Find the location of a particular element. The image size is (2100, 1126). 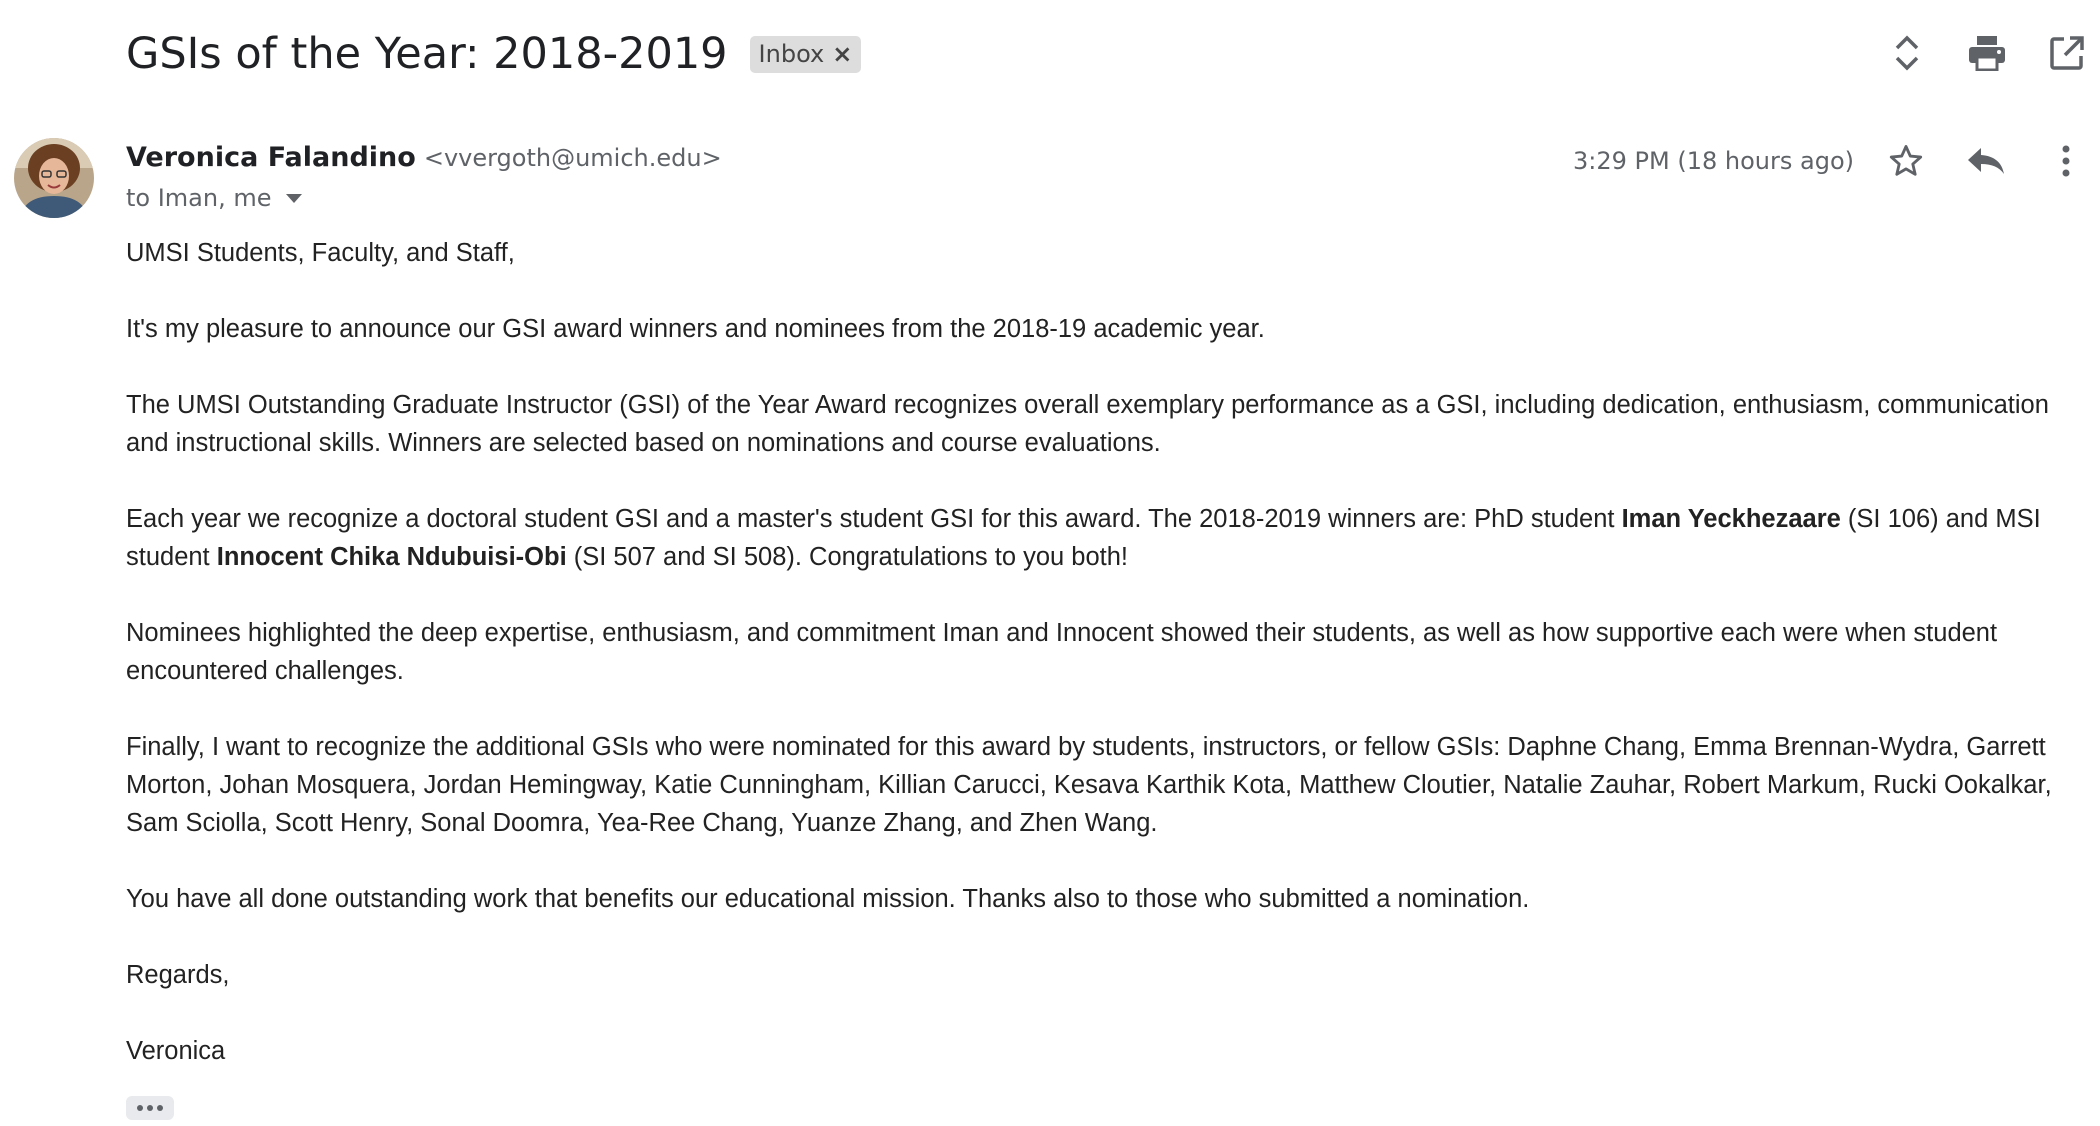

thread-toolbar is located at coordinates (1968, 53).